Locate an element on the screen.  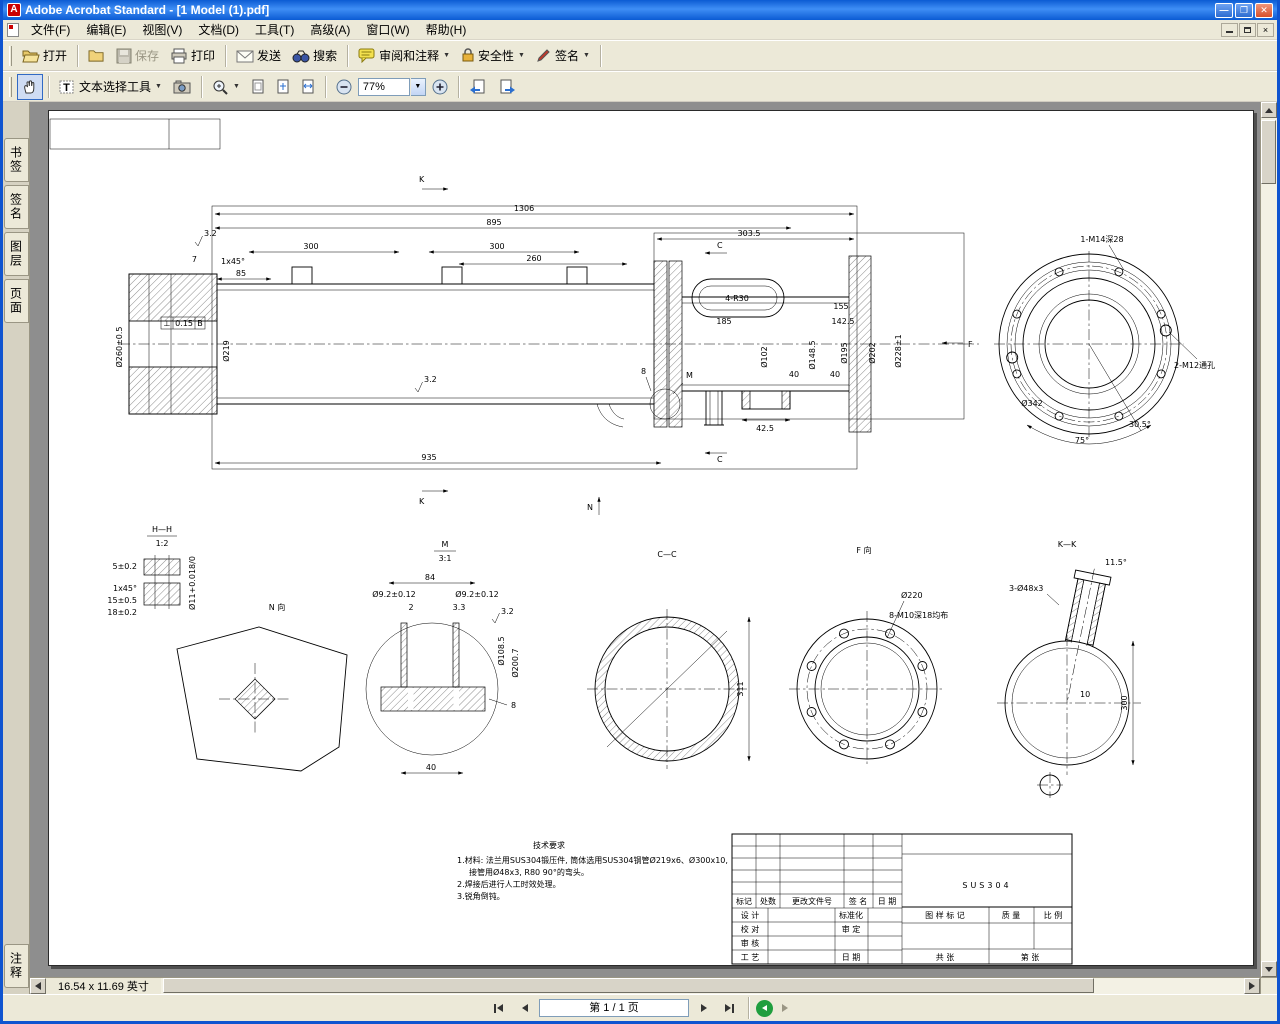
save-label: 保存 is located at coordinates (147, 56).